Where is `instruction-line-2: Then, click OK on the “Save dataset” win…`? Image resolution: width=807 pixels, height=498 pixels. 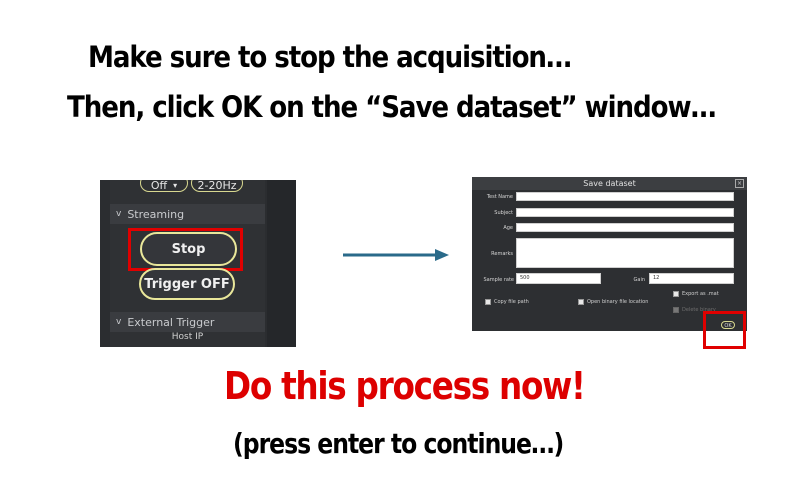
instruction-line-2: Then, click OK on the “Save dataset” win… is located at coordinates (392, 107).